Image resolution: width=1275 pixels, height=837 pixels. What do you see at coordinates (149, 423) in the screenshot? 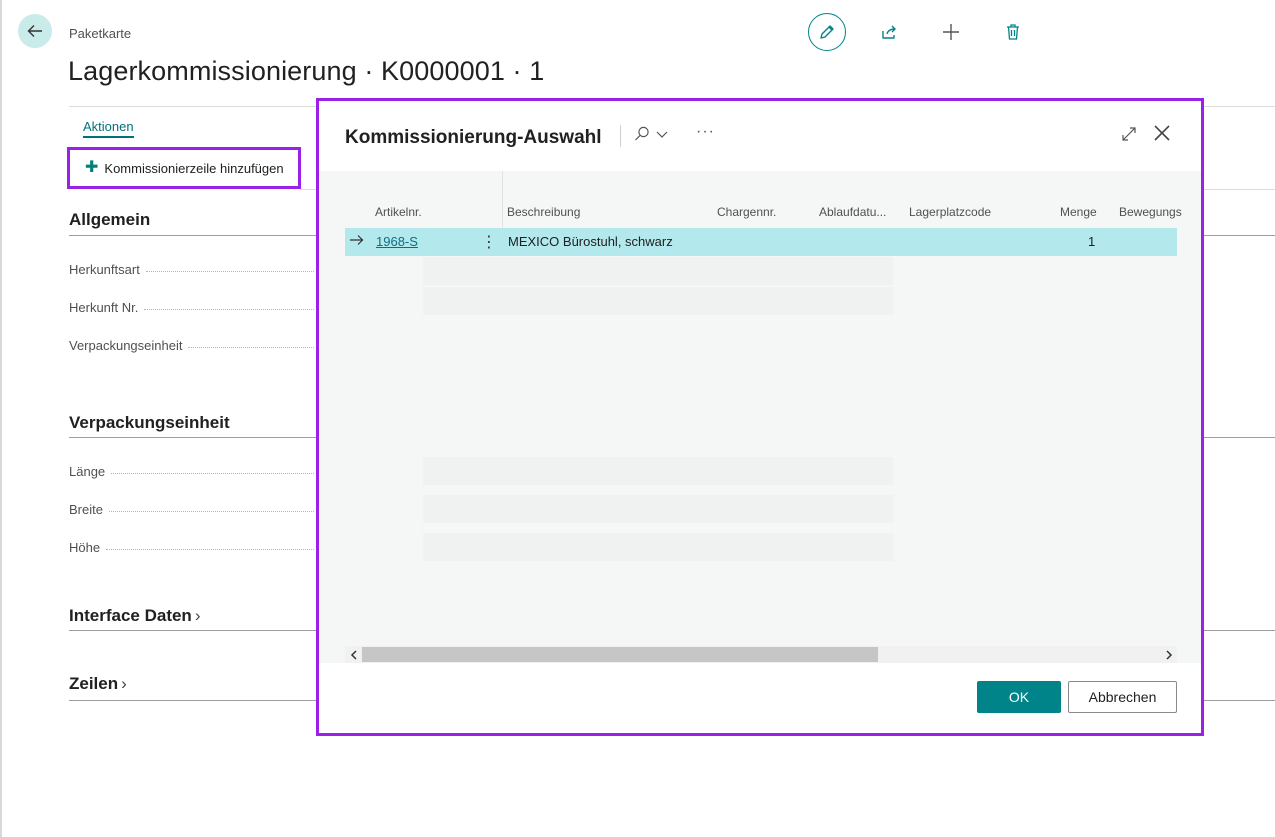
I see `section-packaging-title: Verpackungseinheit` at bounding box center [149, 423].